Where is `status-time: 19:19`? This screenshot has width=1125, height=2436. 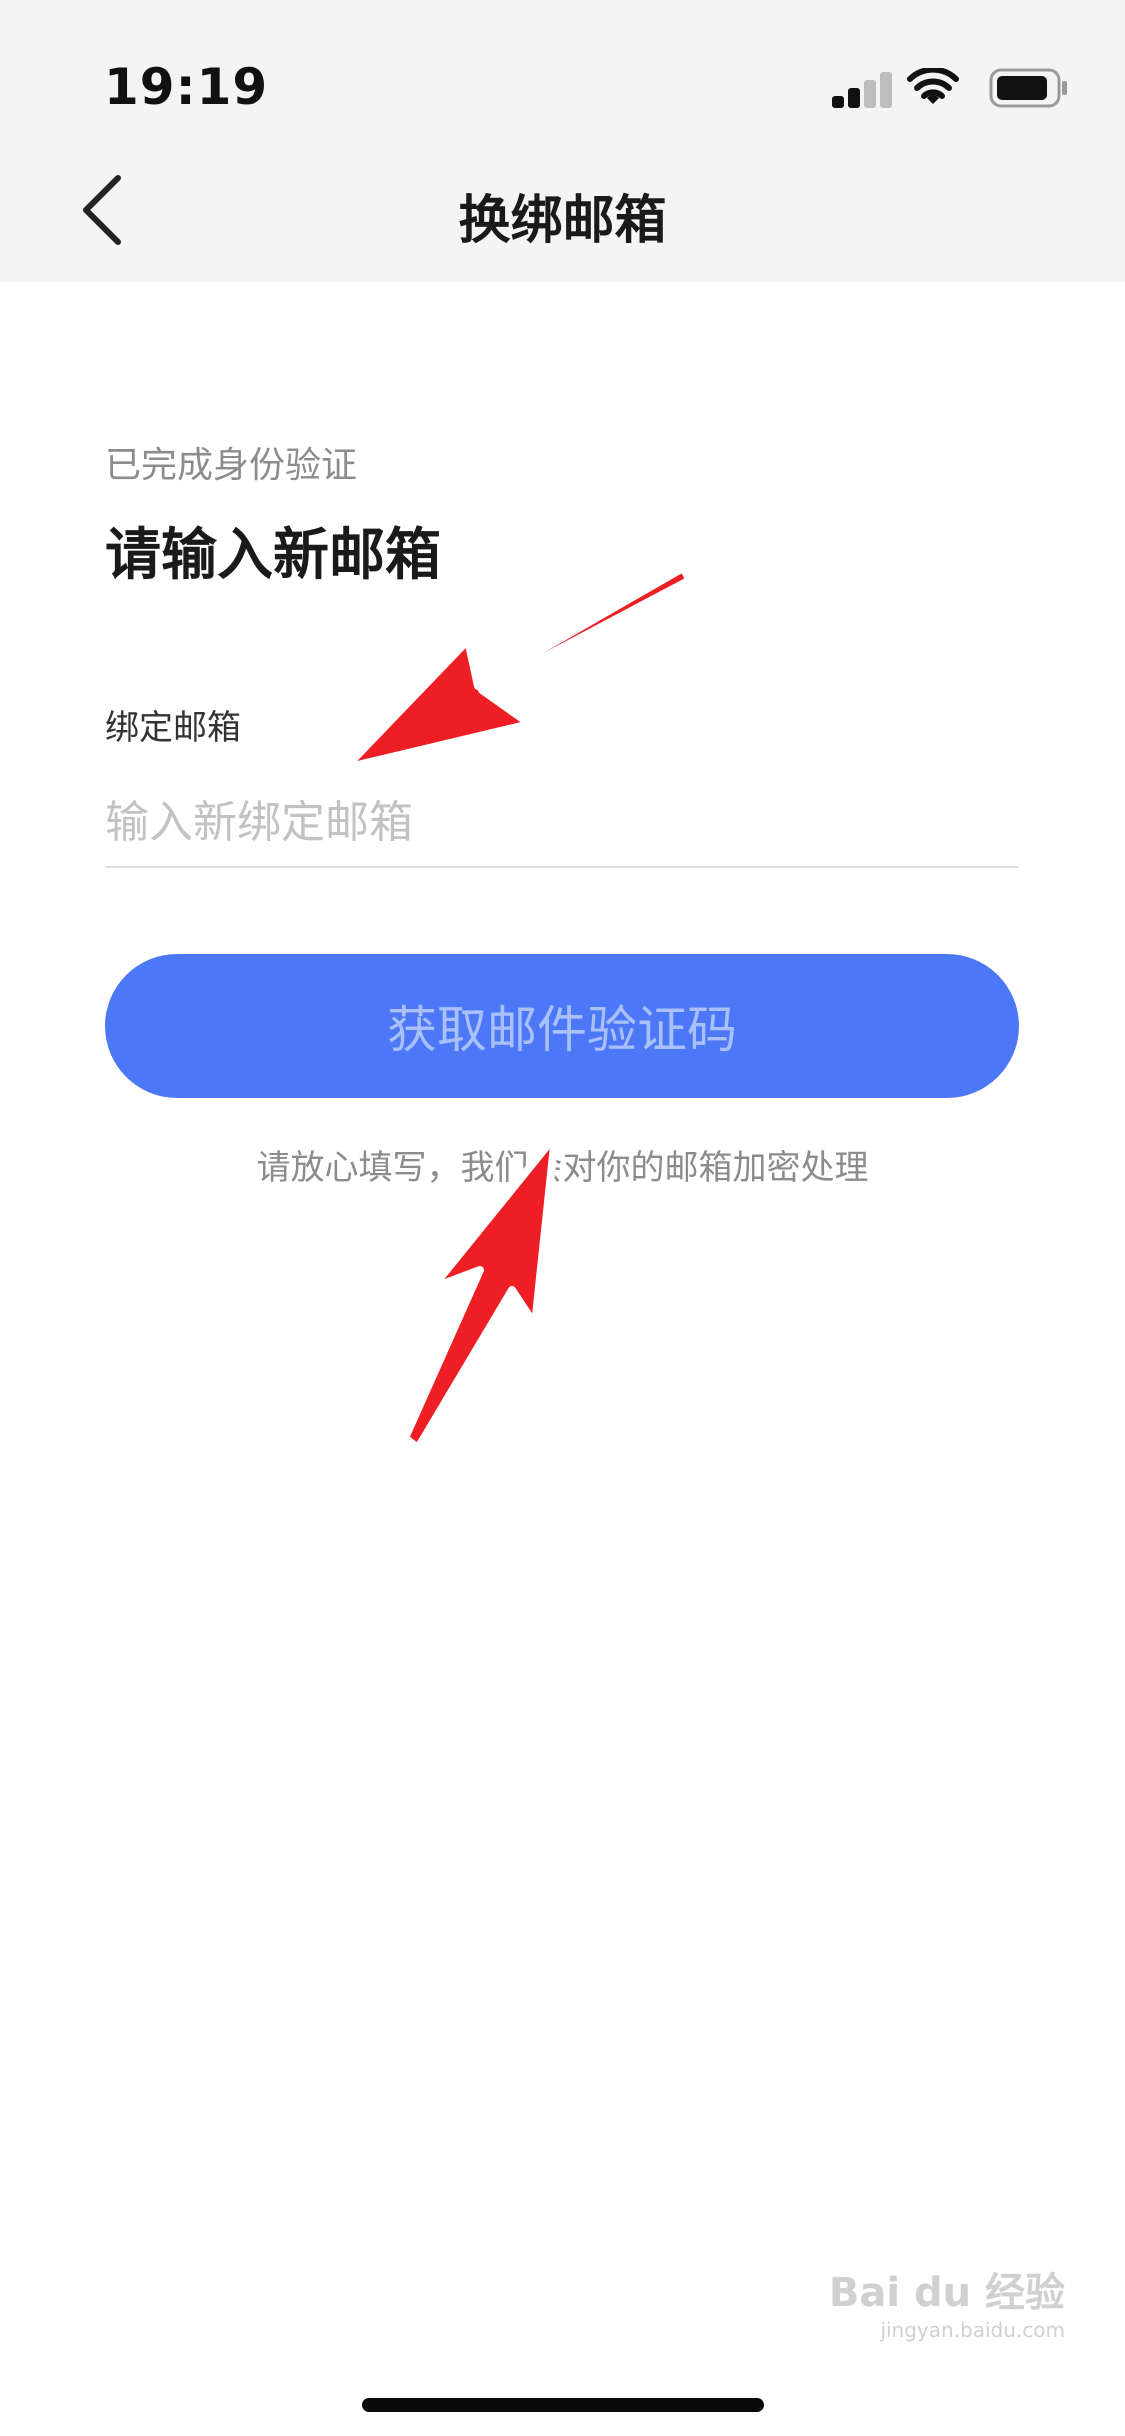
status-time: 19:19 is located at coordinates (186, 87).